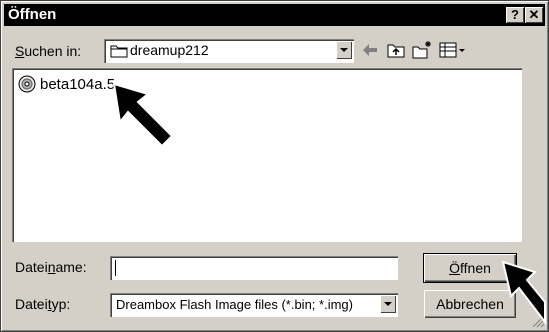 The height and width of the screenshot is (332, 549). I want to click on look-in-label-accel: S, so click(20, 51).